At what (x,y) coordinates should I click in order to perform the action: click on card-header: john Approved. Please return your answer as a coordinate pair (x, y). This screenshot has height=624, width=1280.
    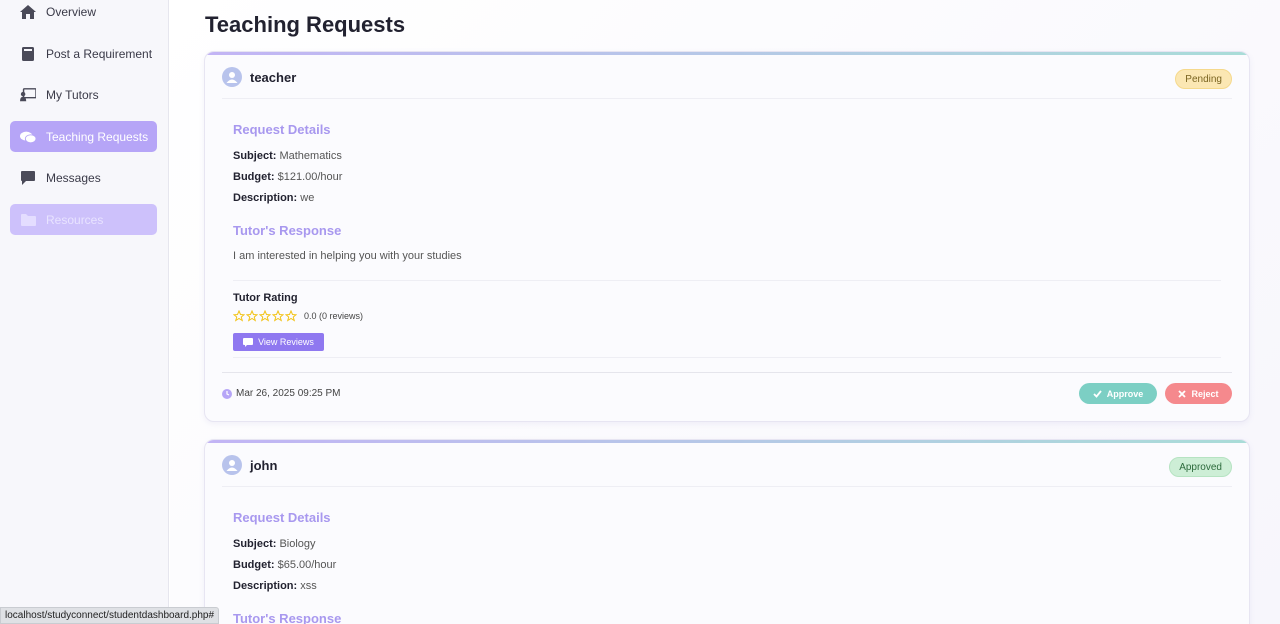
    Looking at the image, I should click on (727, 470).